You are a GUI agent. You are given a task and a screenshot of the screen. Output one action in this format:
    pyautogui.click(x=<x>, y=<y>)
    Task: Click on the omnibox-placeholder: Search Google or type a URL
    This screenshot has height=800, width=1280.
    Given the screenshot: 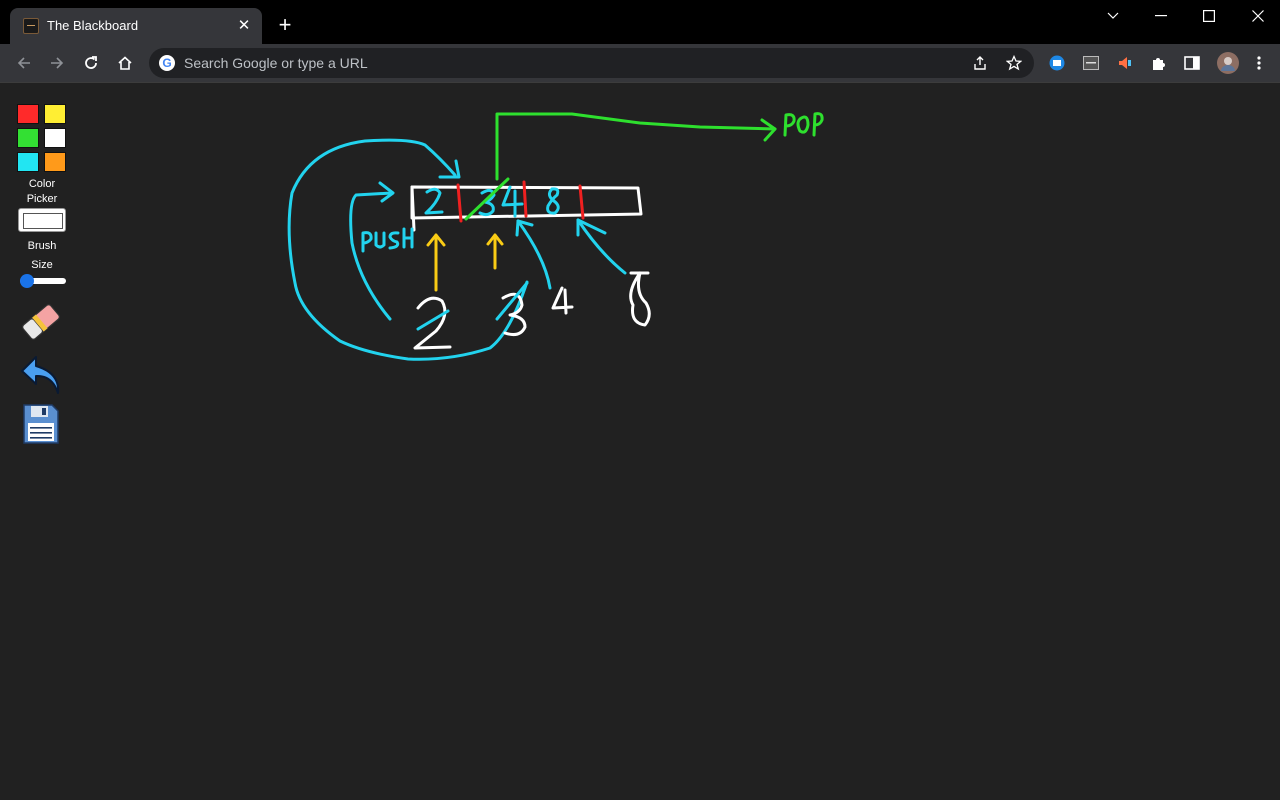 What is the action you would take?
    pyautogui.click(x=276, y=63)
    